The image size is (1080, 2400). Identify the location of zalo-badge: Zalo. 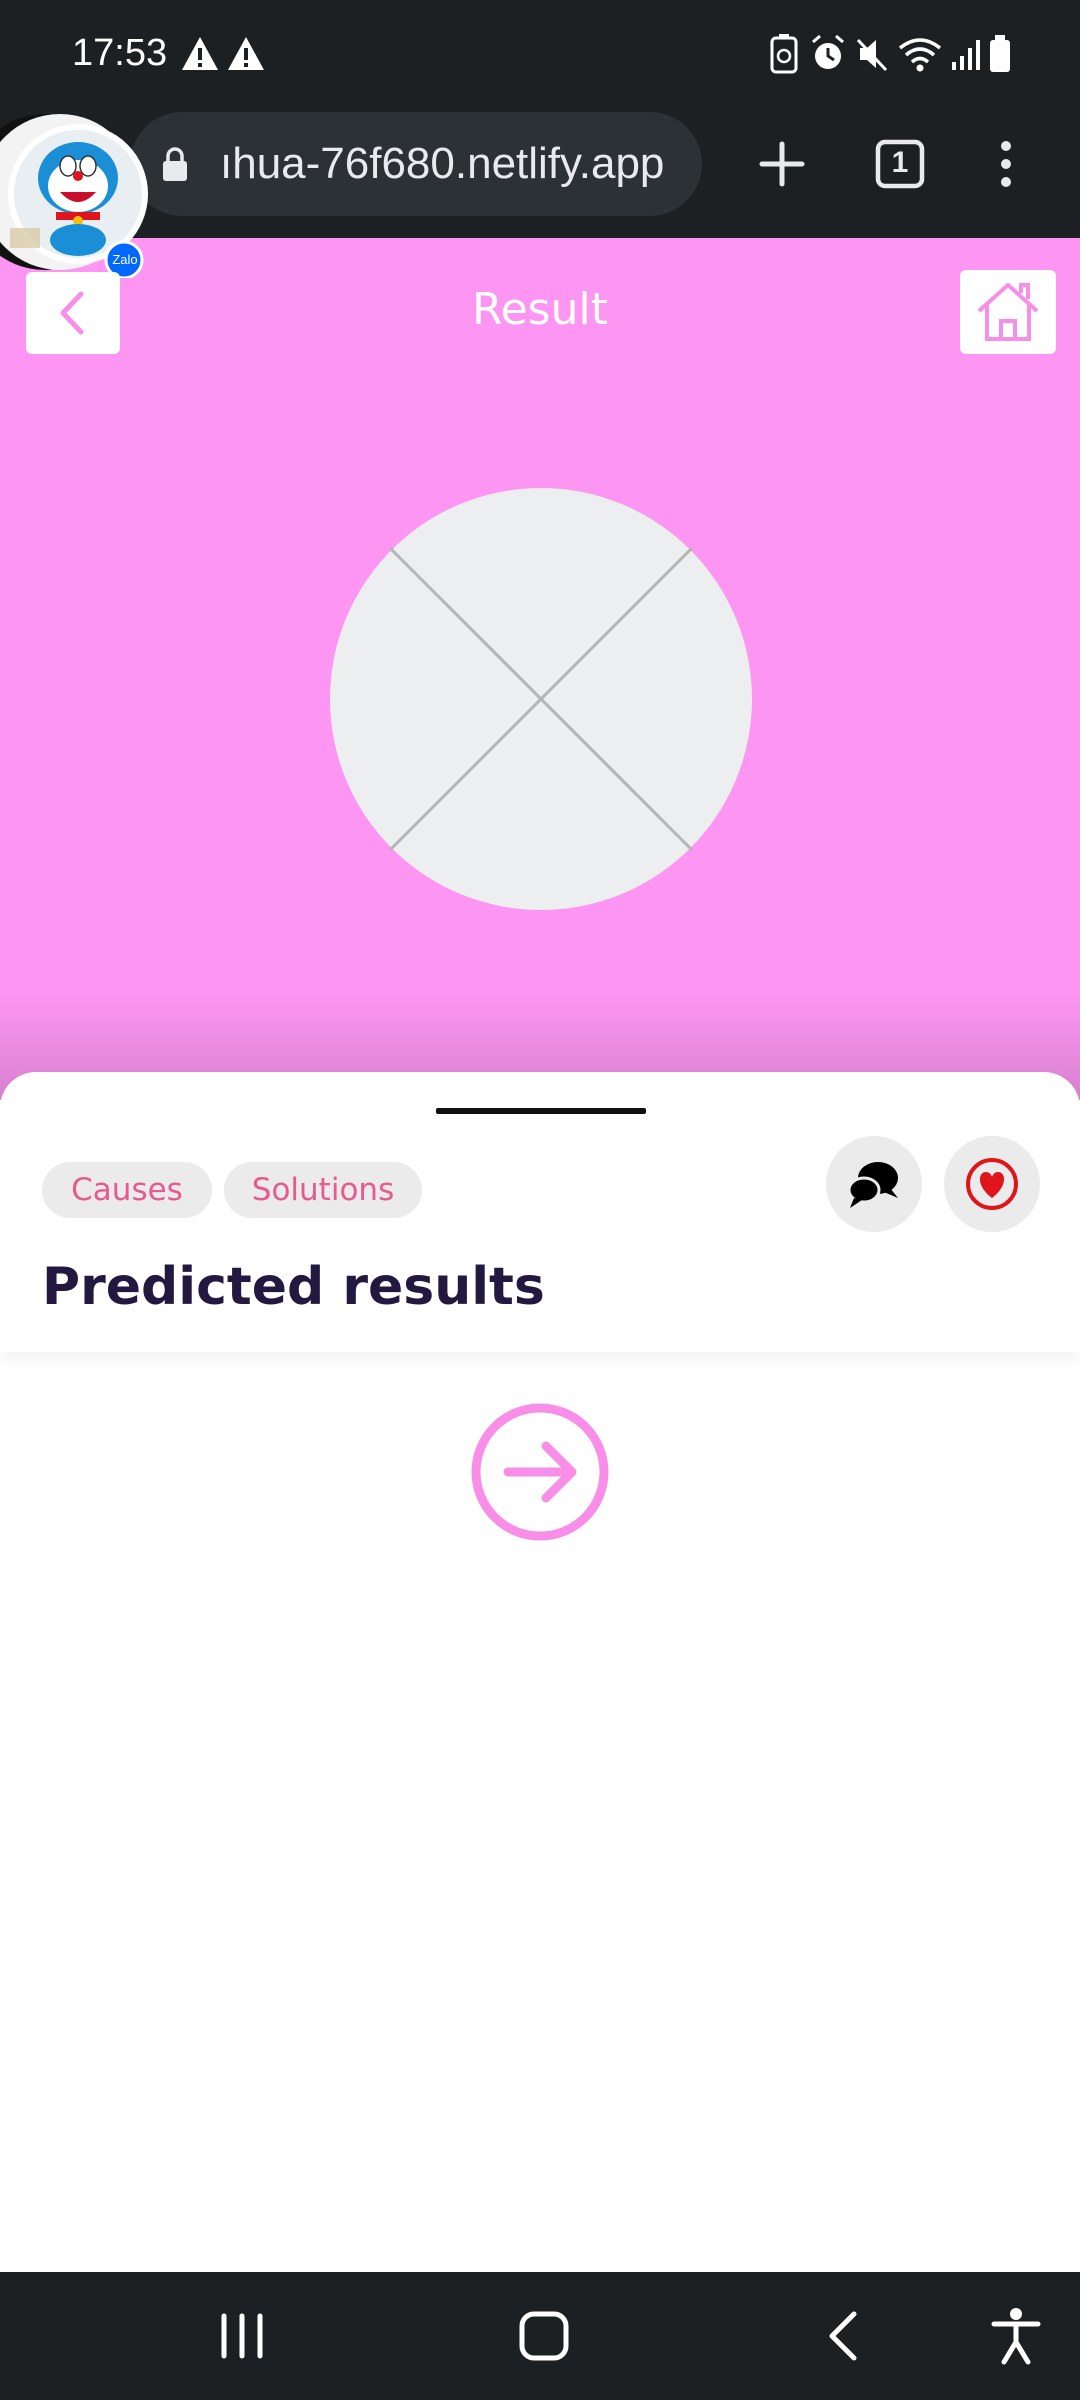
(125, 259).